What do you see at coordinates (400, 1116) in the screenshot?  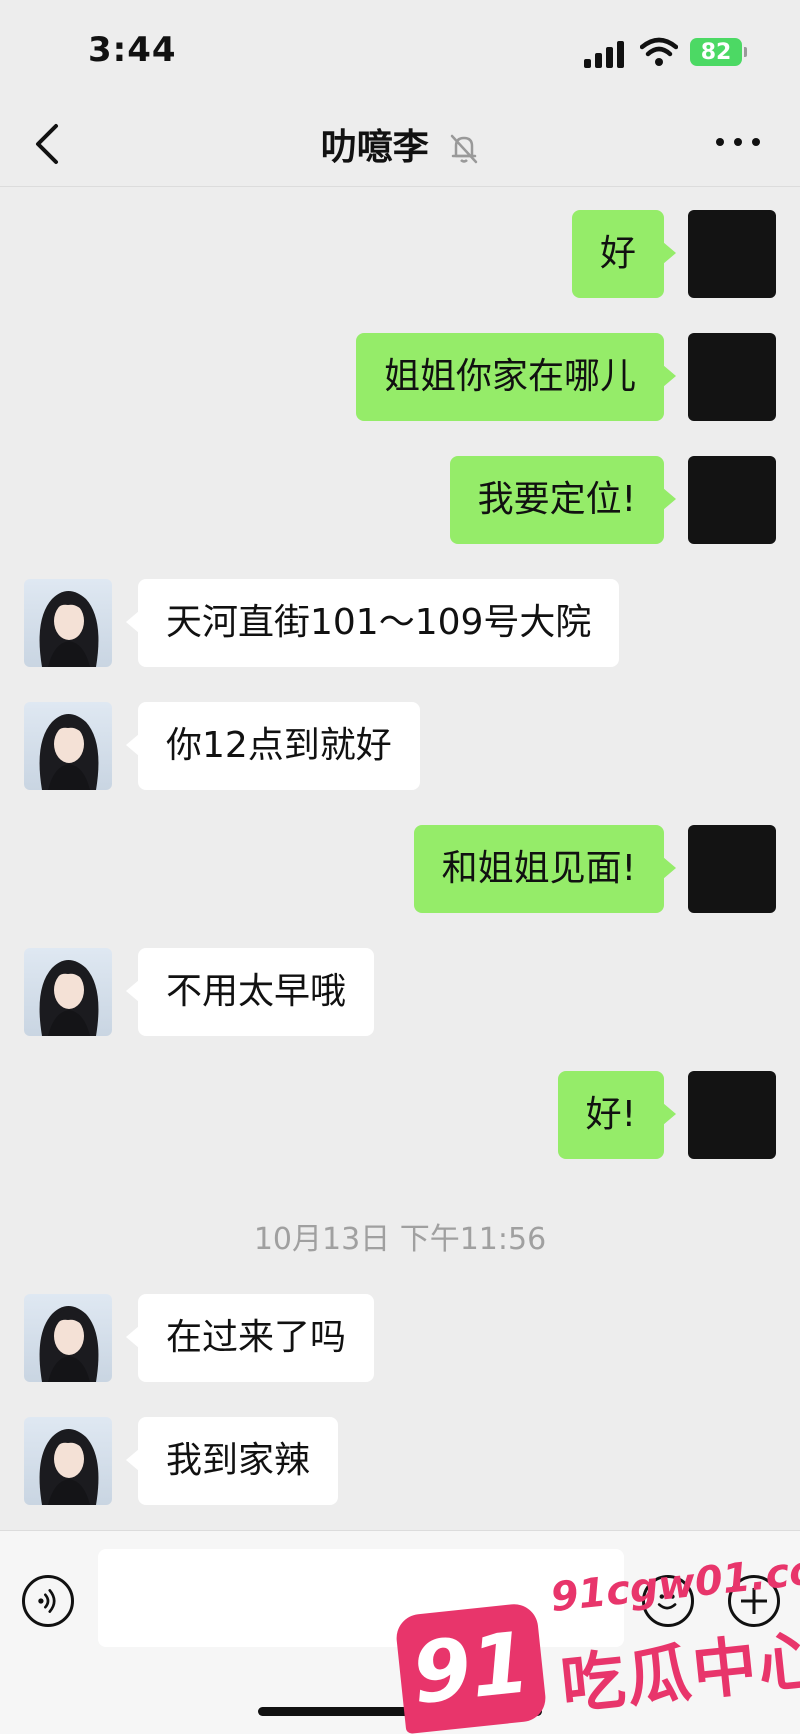 I see `message-row: 好!` at bounding box center [400, 1116].